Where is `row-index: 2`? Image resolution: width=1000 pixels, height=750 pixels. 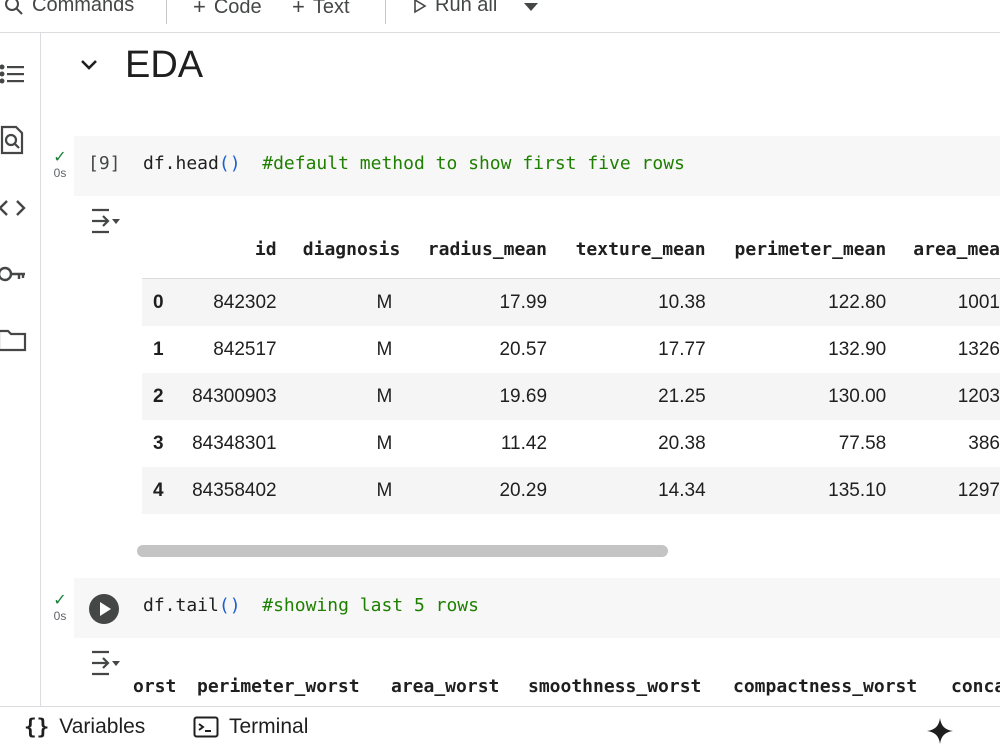
row-index: 2 is located at coordinates (159, 396).